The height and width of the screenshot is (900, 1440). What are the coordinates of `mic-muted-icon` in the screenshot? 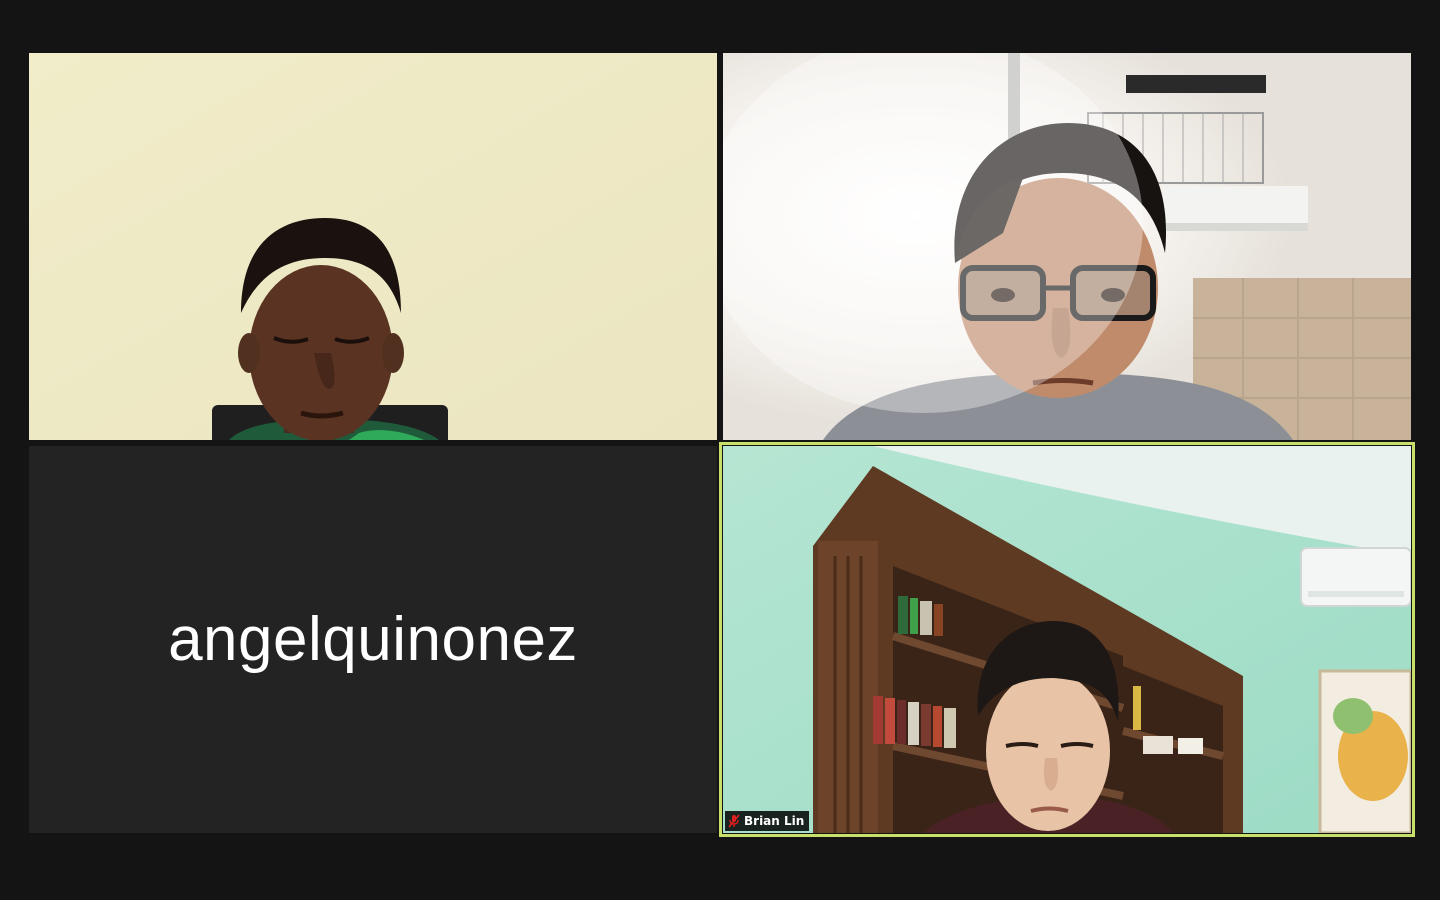 It's located at (734, 821).